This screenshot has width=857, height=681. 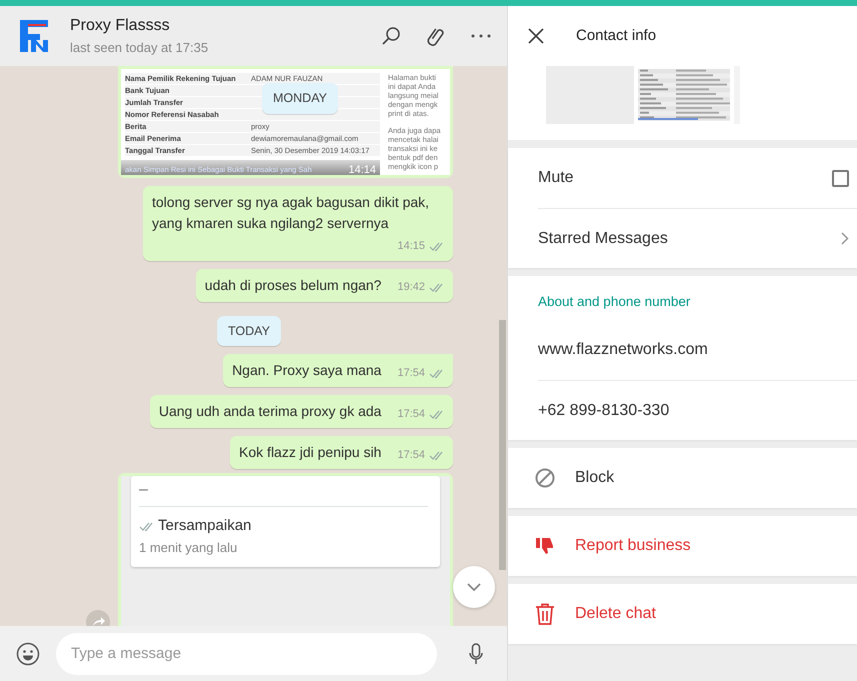 I want to click on scrollbar-thumb, so click(x=502, y=445).